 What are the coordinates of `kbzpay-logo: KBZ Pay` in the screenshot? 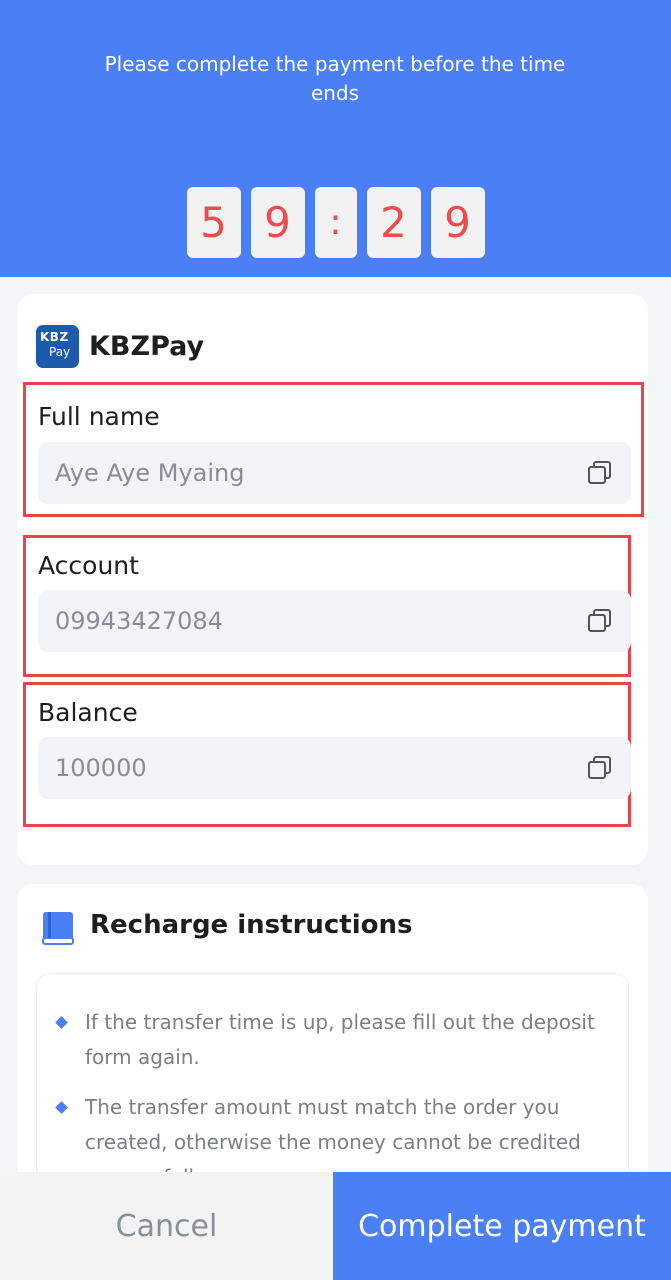 It's located at (57, 346).